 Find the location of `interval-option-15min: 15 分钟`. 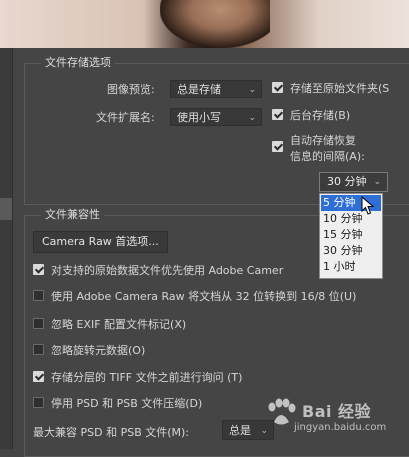

interval-option-15min: 15 分钟 is located at coordinates (351, 235).